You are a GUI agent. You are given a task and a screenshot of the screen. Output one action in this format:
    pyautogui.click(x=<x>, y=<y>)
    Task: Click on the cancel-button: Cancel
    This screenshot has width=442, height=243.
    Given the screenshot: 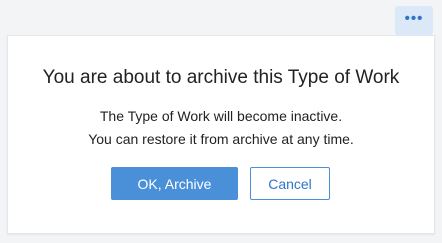 What is the action you would take?
    pyautogui.click(x=290, y=183)
    